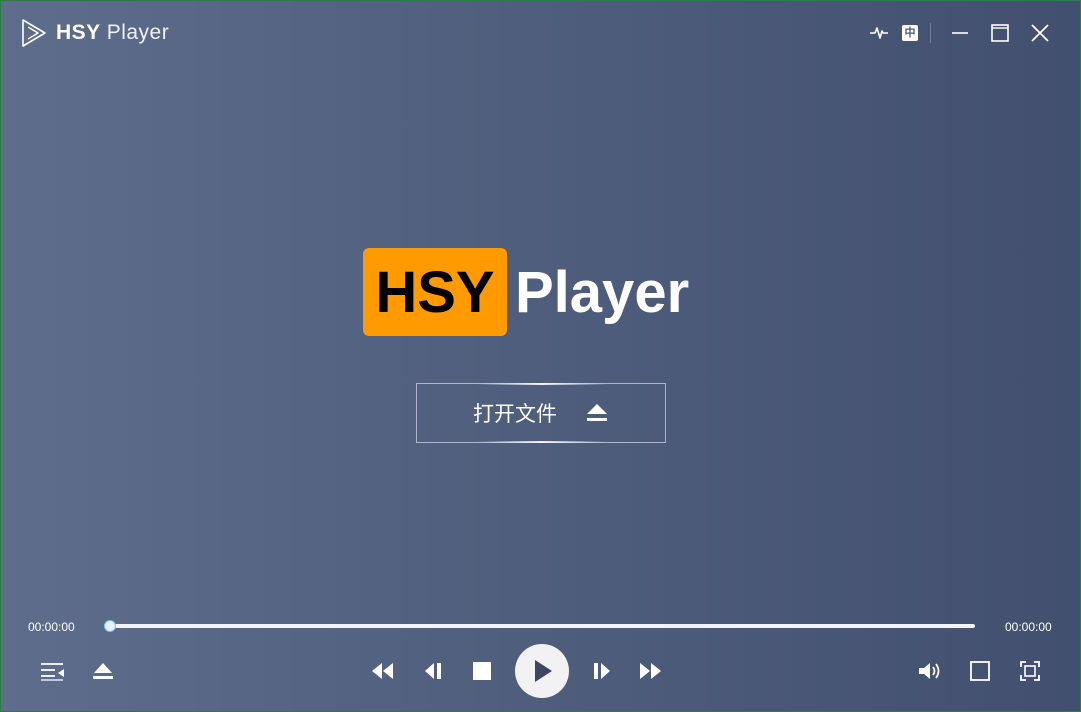  I want to click on previous-frame-icon, so click(433, 671).